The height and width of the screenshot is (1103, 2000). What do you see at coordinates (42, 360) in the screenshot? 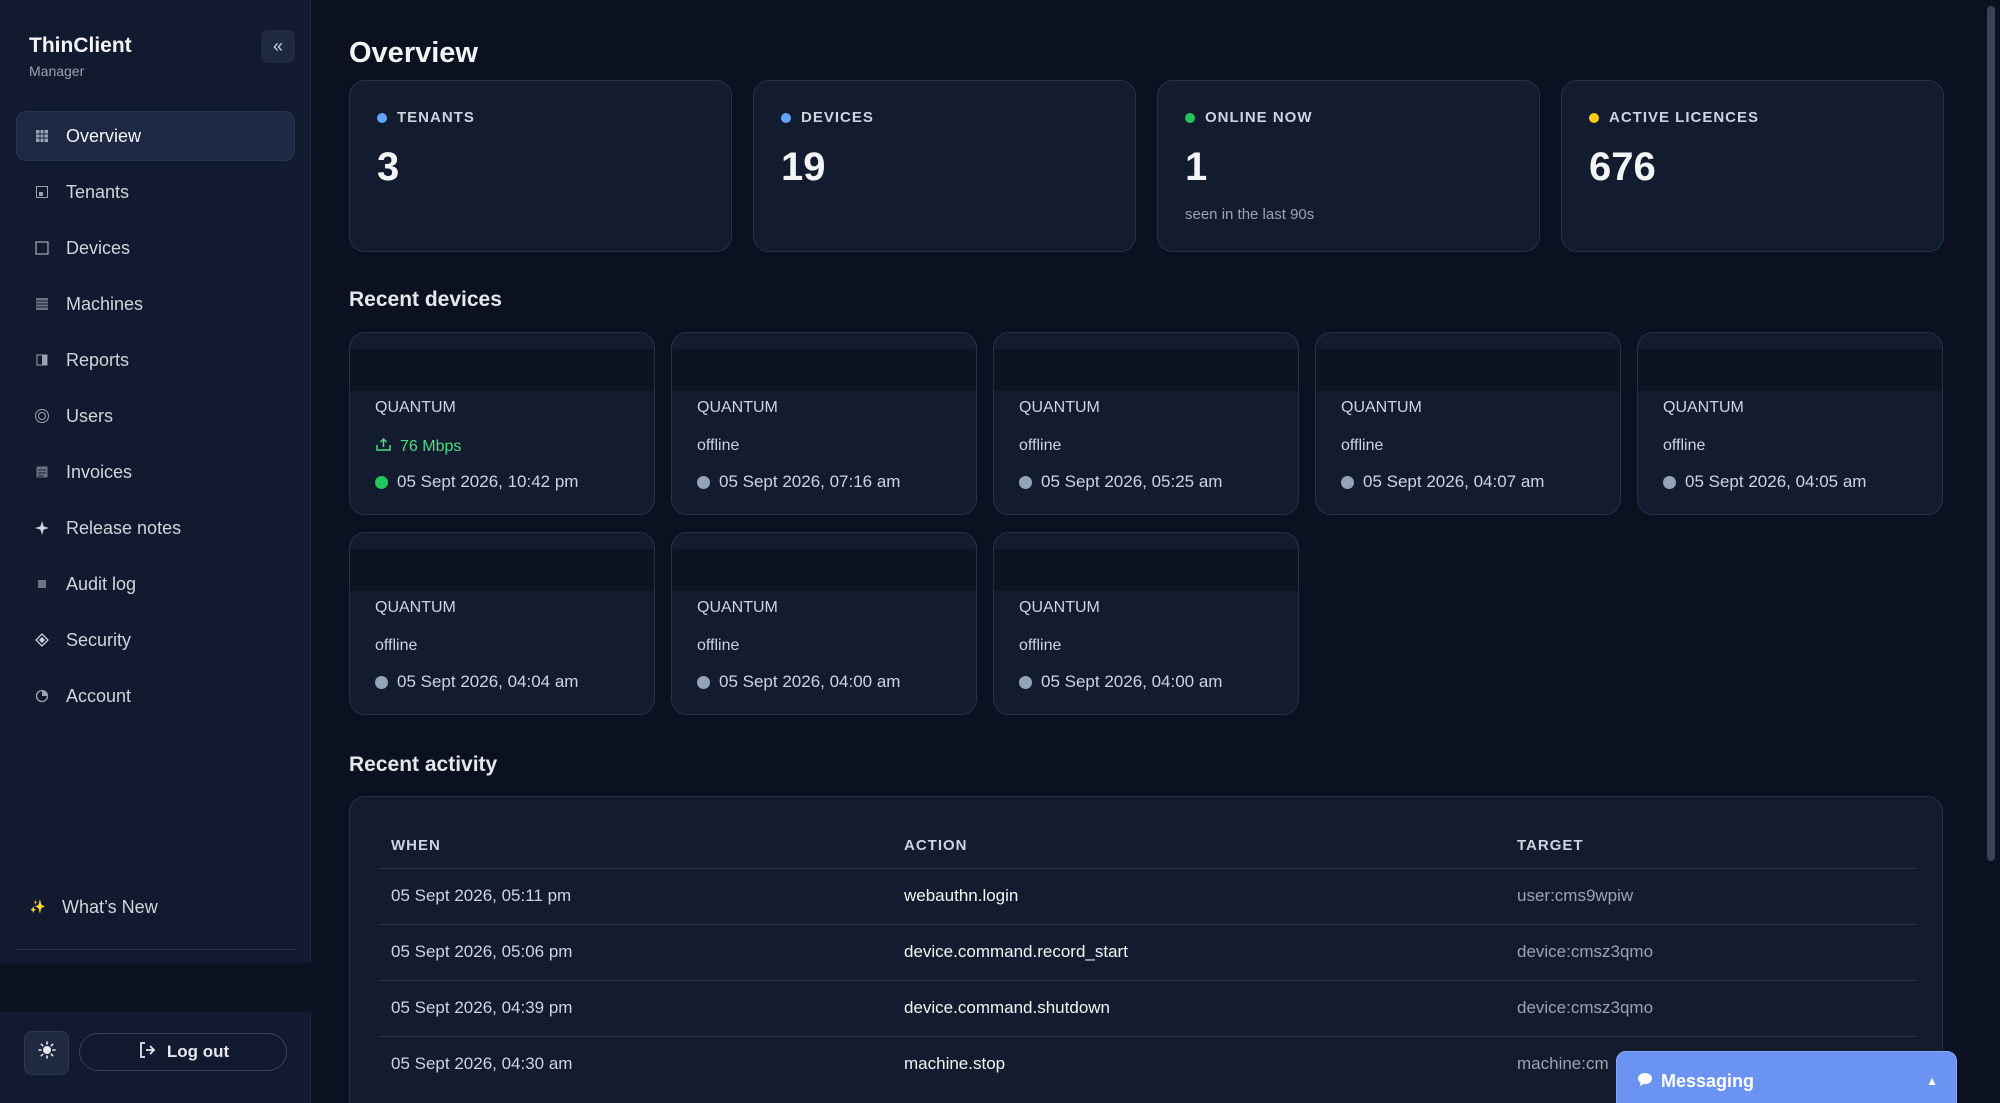
I see `report-icon` at bounding box center [42, 360].